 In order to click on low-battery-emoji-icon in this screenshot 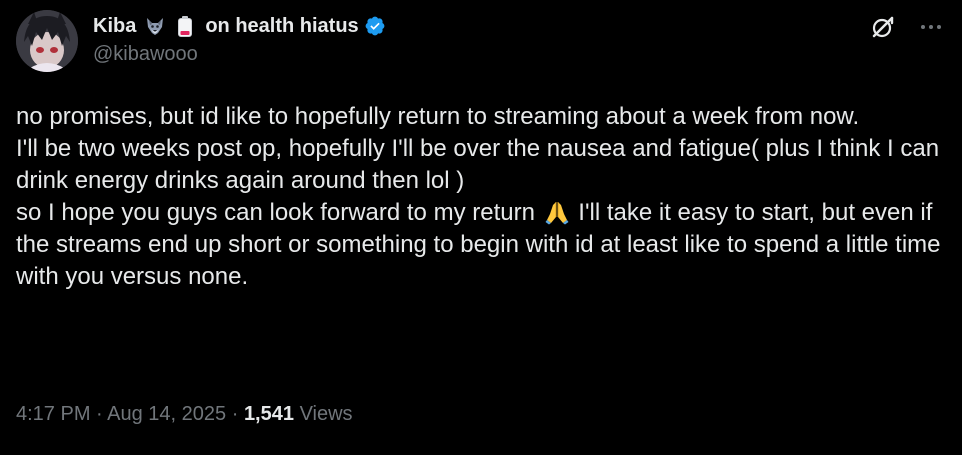, I will do `click(185, 26)`.